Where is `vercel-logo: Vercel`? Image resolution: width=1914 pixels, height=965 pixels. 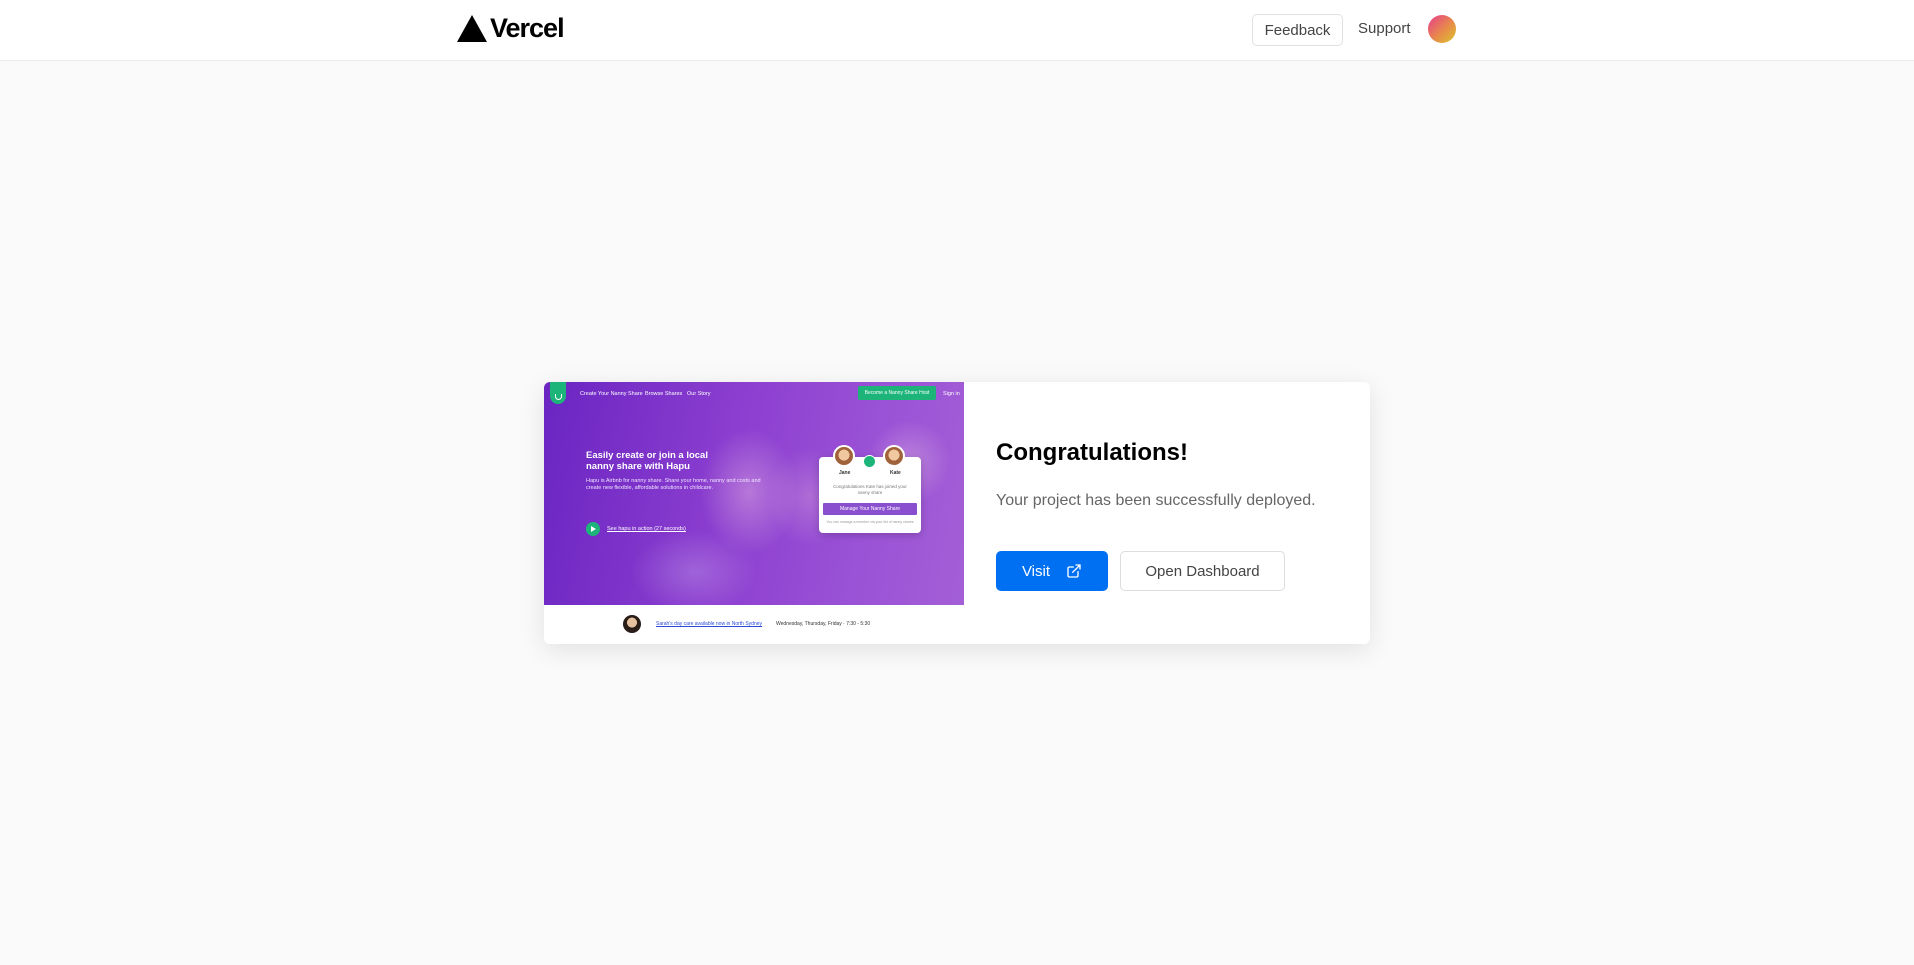 vercel-logo: Vercel is located at coordinates (511, 28).